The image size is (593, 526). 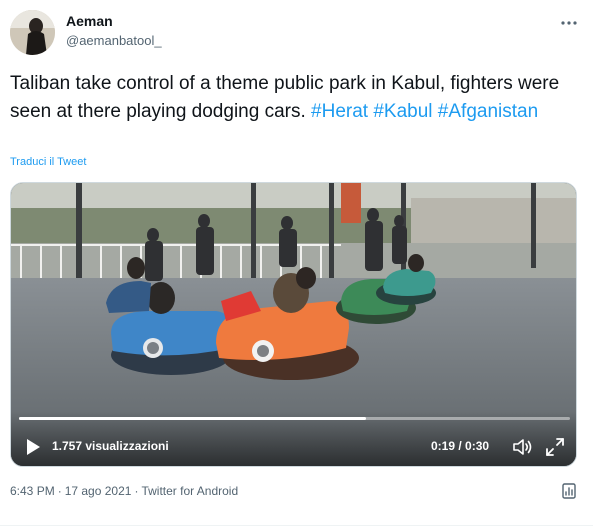 I want to click on tweet-source: Twitter for Android, so click(x=189, y=491).